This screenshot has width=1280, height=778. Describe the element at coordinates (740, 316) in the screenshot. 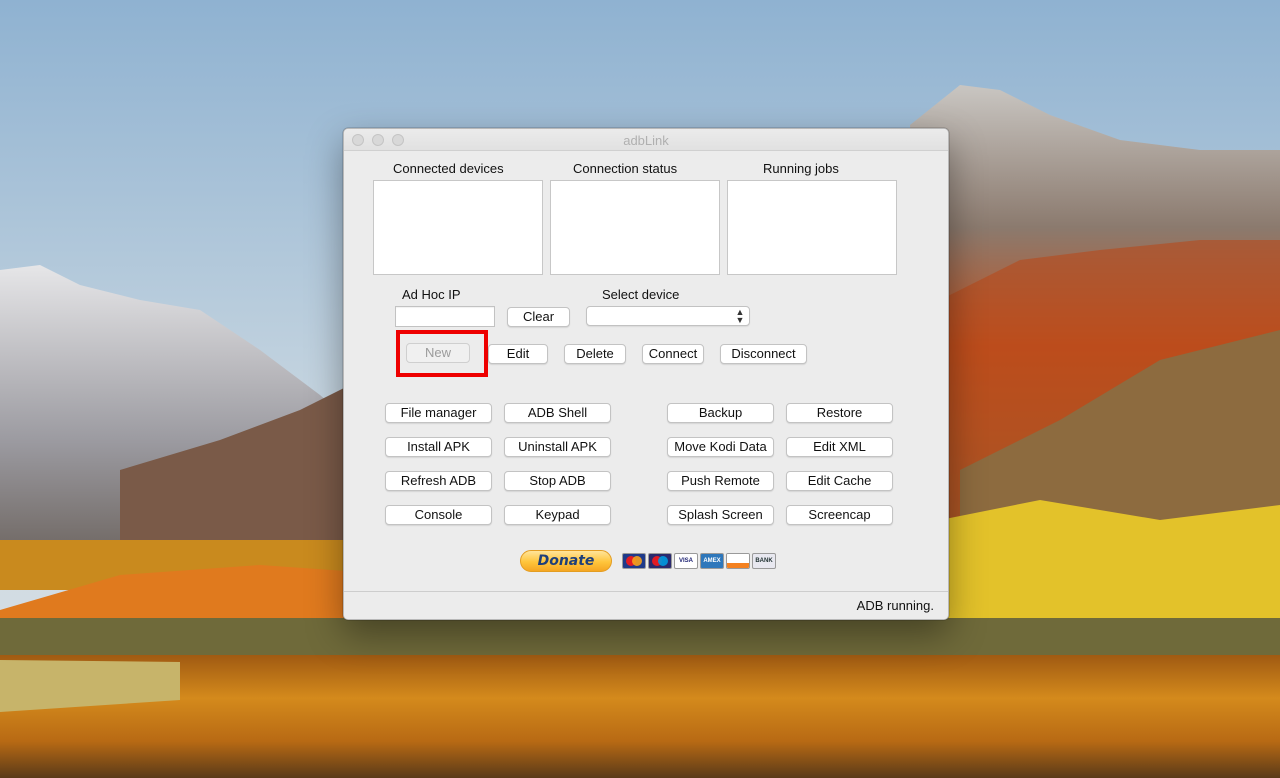

I see `chevron-updown-icon: ▲ ▼` at that location.